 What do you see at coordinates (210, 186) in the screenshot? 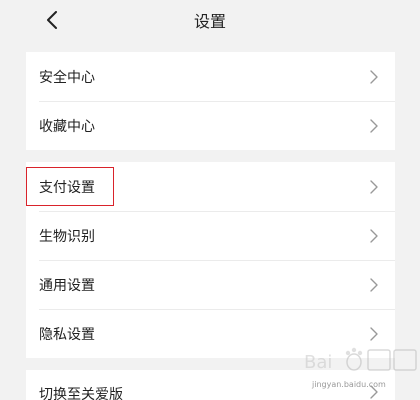
I see `settings-item-payment-settings: 支付设置` at bounding box center [210, 186].